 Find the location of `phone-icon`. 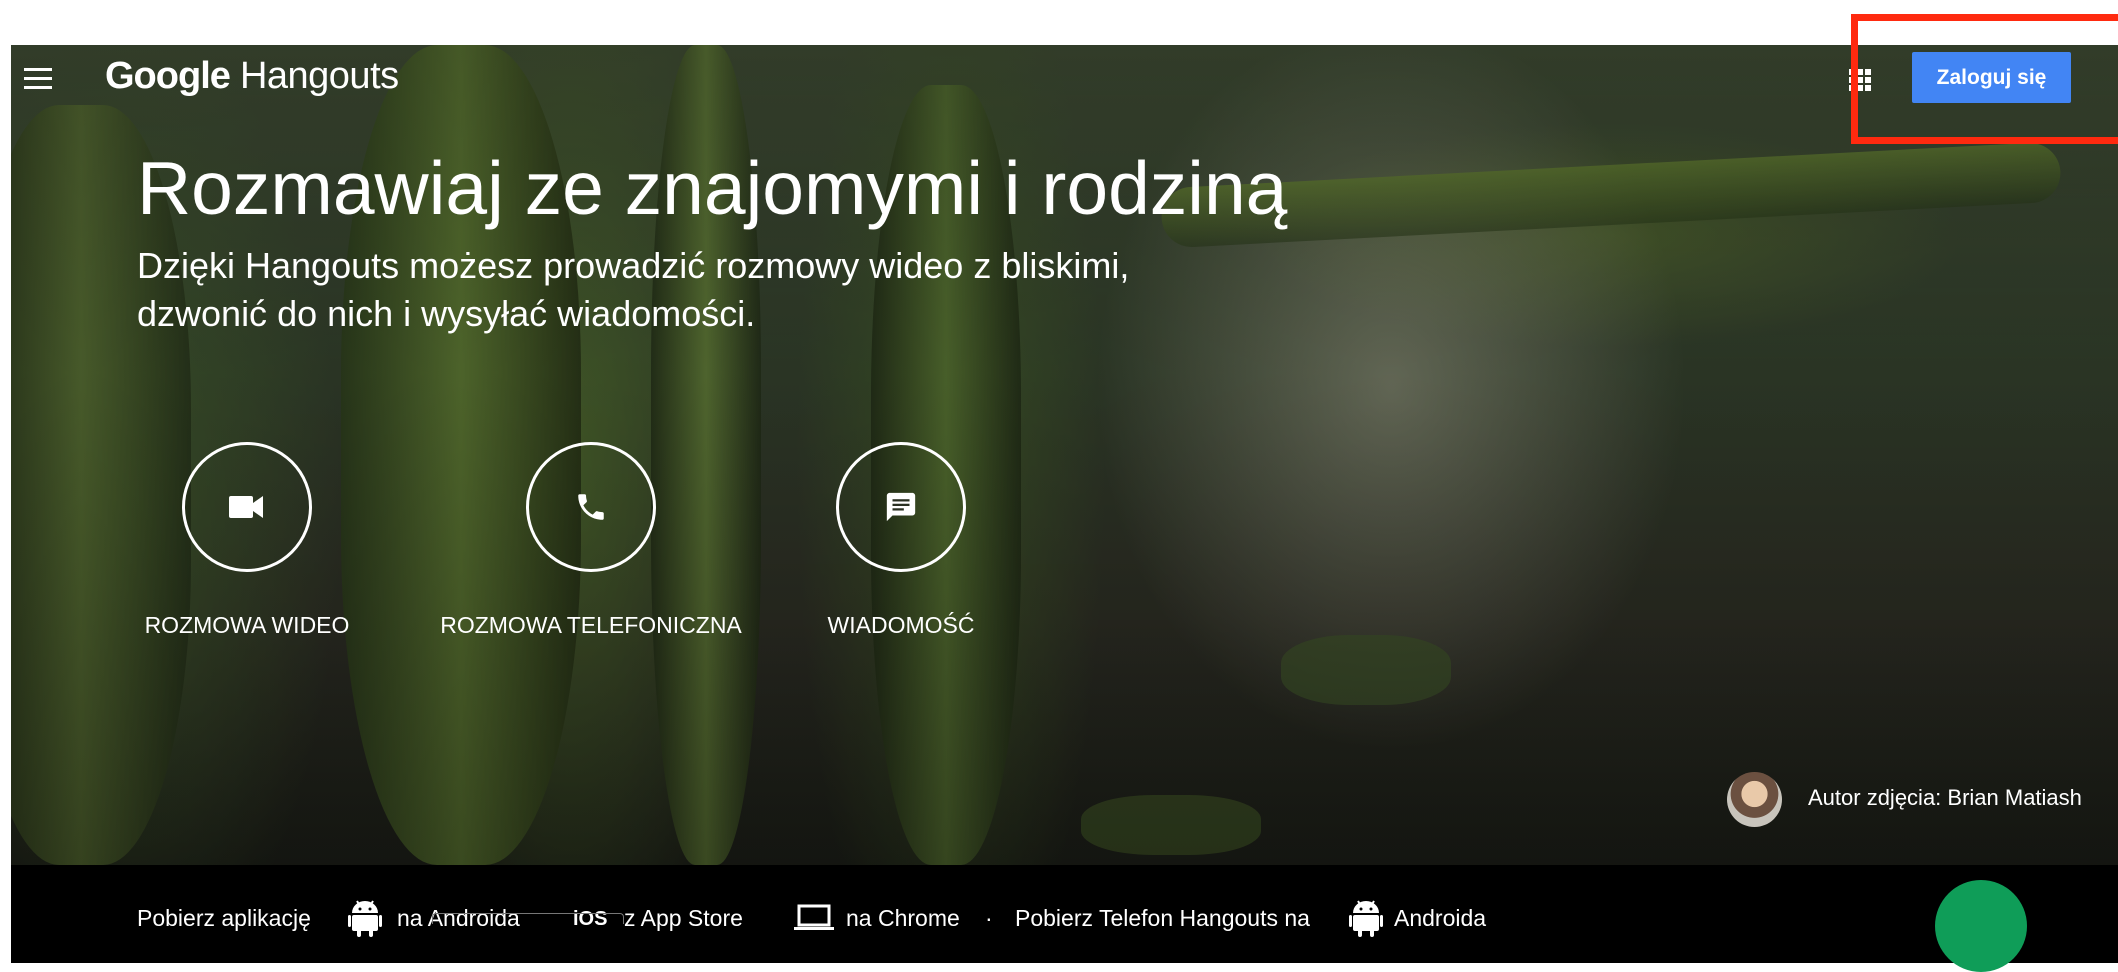

phone-icon is located at coordinates (591, 507).